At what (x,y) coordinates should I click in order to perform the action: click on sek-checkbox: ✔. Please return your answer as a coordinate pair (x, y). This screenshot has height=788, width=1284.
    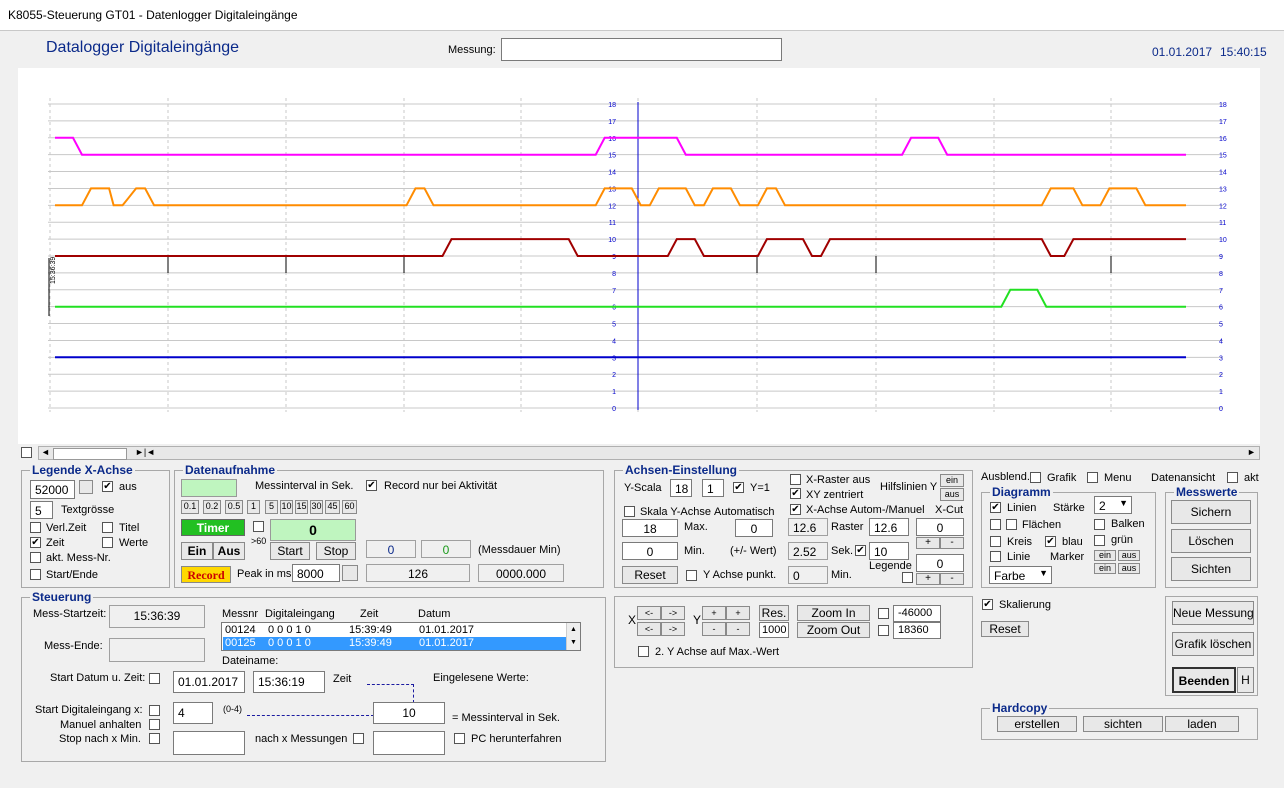
    Looking at the image, I should click on (860, 550).